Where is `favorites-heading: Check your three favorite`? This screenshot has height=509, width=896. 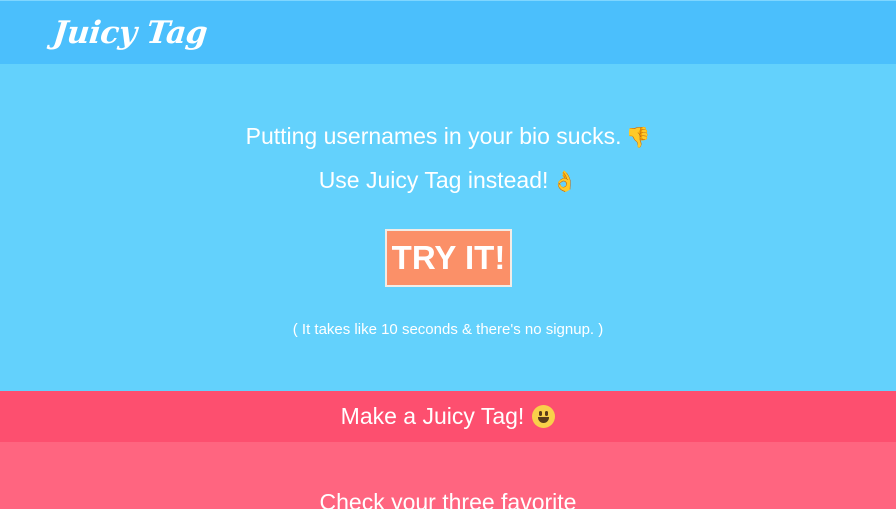
favorites-heading: Check your three favorite is located at coordinates (448, 499).